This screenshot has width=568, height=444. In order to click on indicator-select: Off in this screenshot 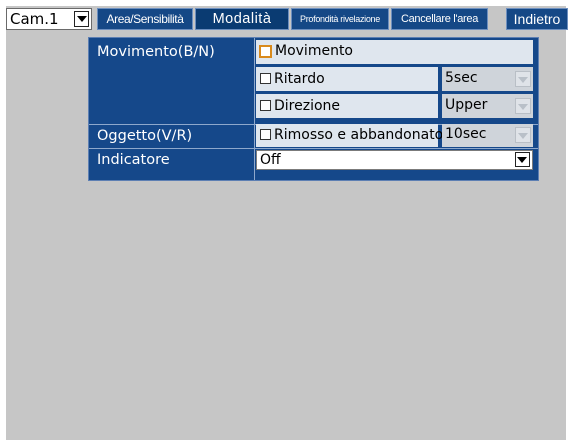, I will do `click(394, 160)`.